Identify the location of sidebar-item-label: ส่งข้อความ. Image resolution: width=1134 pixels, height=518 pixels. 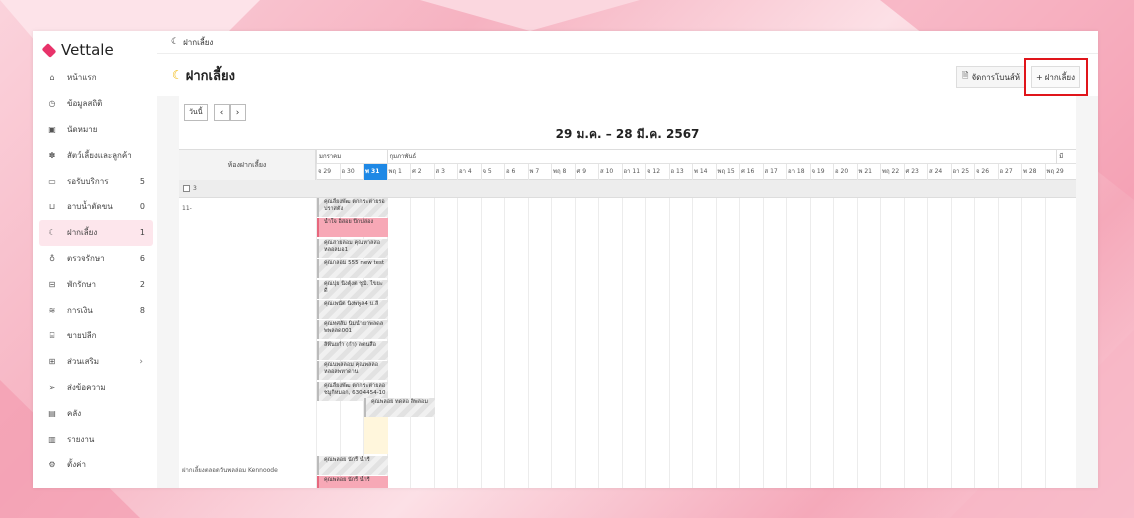
(86, 387).